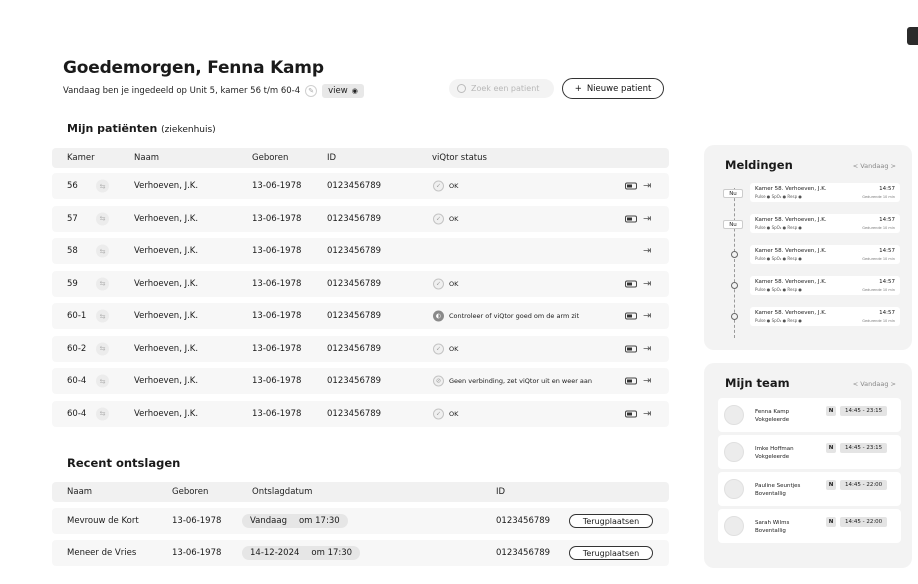 The image size is (918, 584). Describe the element at coordinates (772, 527) in the screenshot. I see `team-member-info: Sarah Wilms Boventallig` at that location.